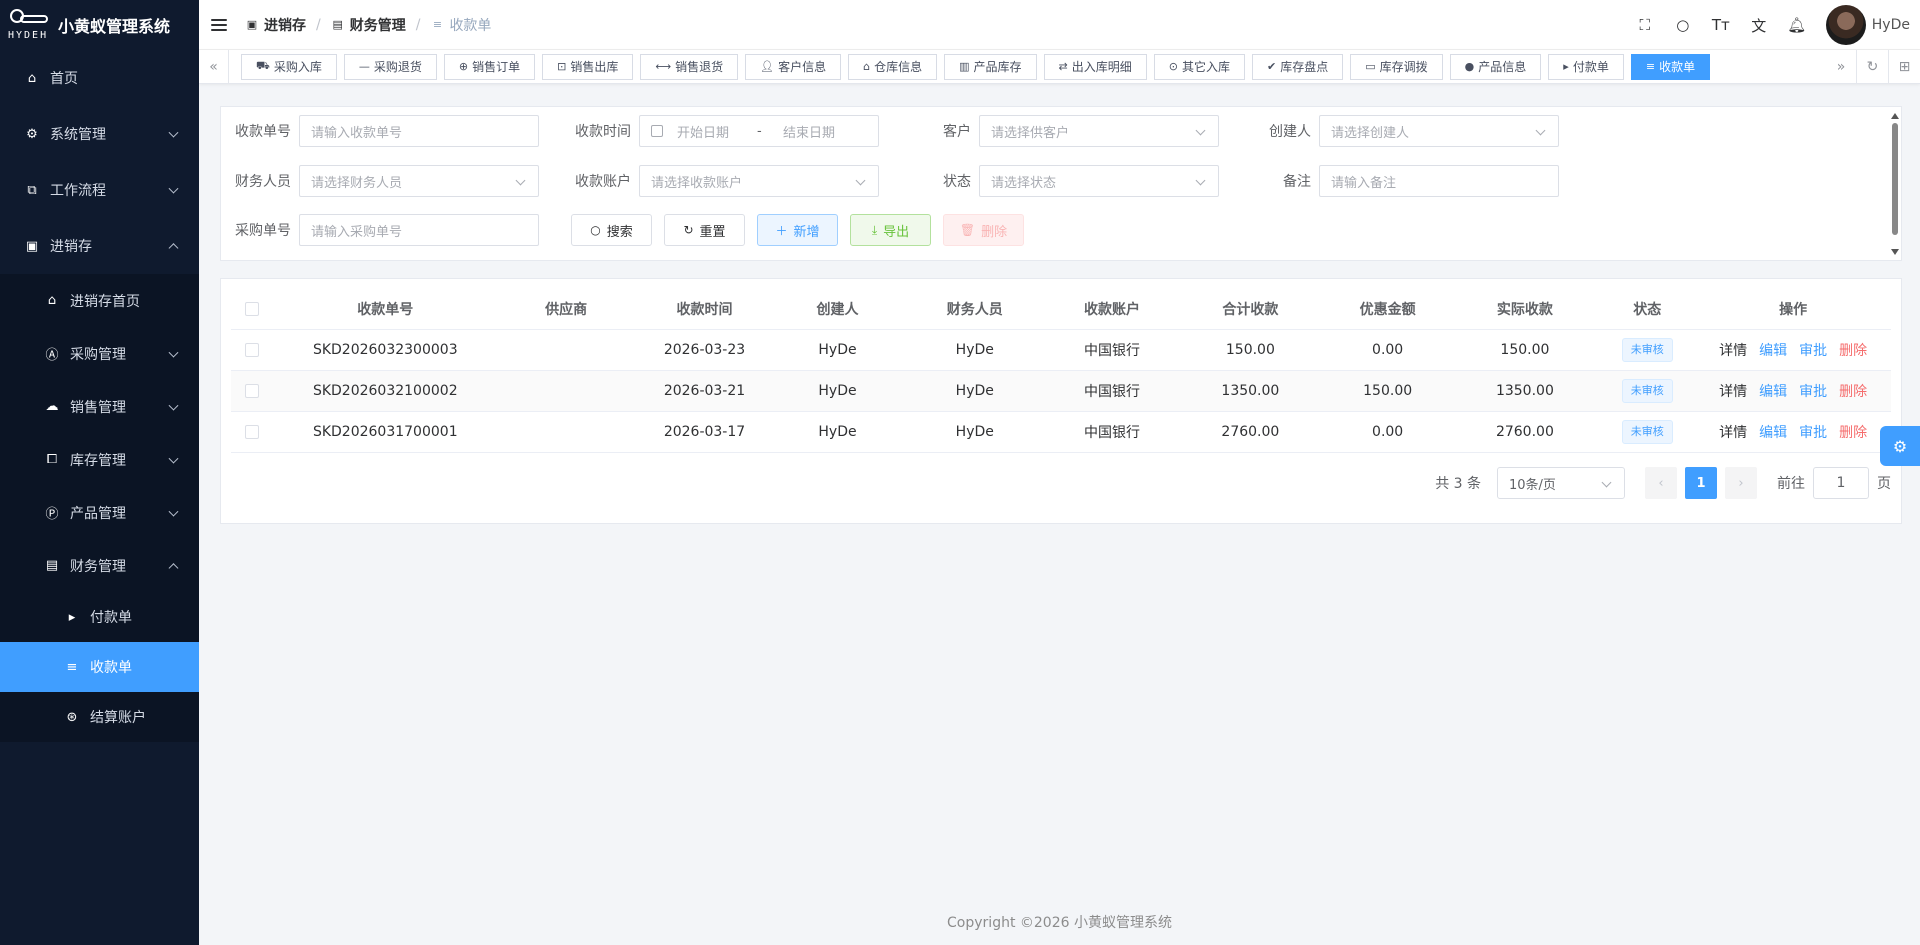 The width and height of the screenshot is (1920, 945). Describe the element at coordinates (99, 667) in the screenshot. I see `sidebar-item-receipt: ≡ 收款单` at that location.